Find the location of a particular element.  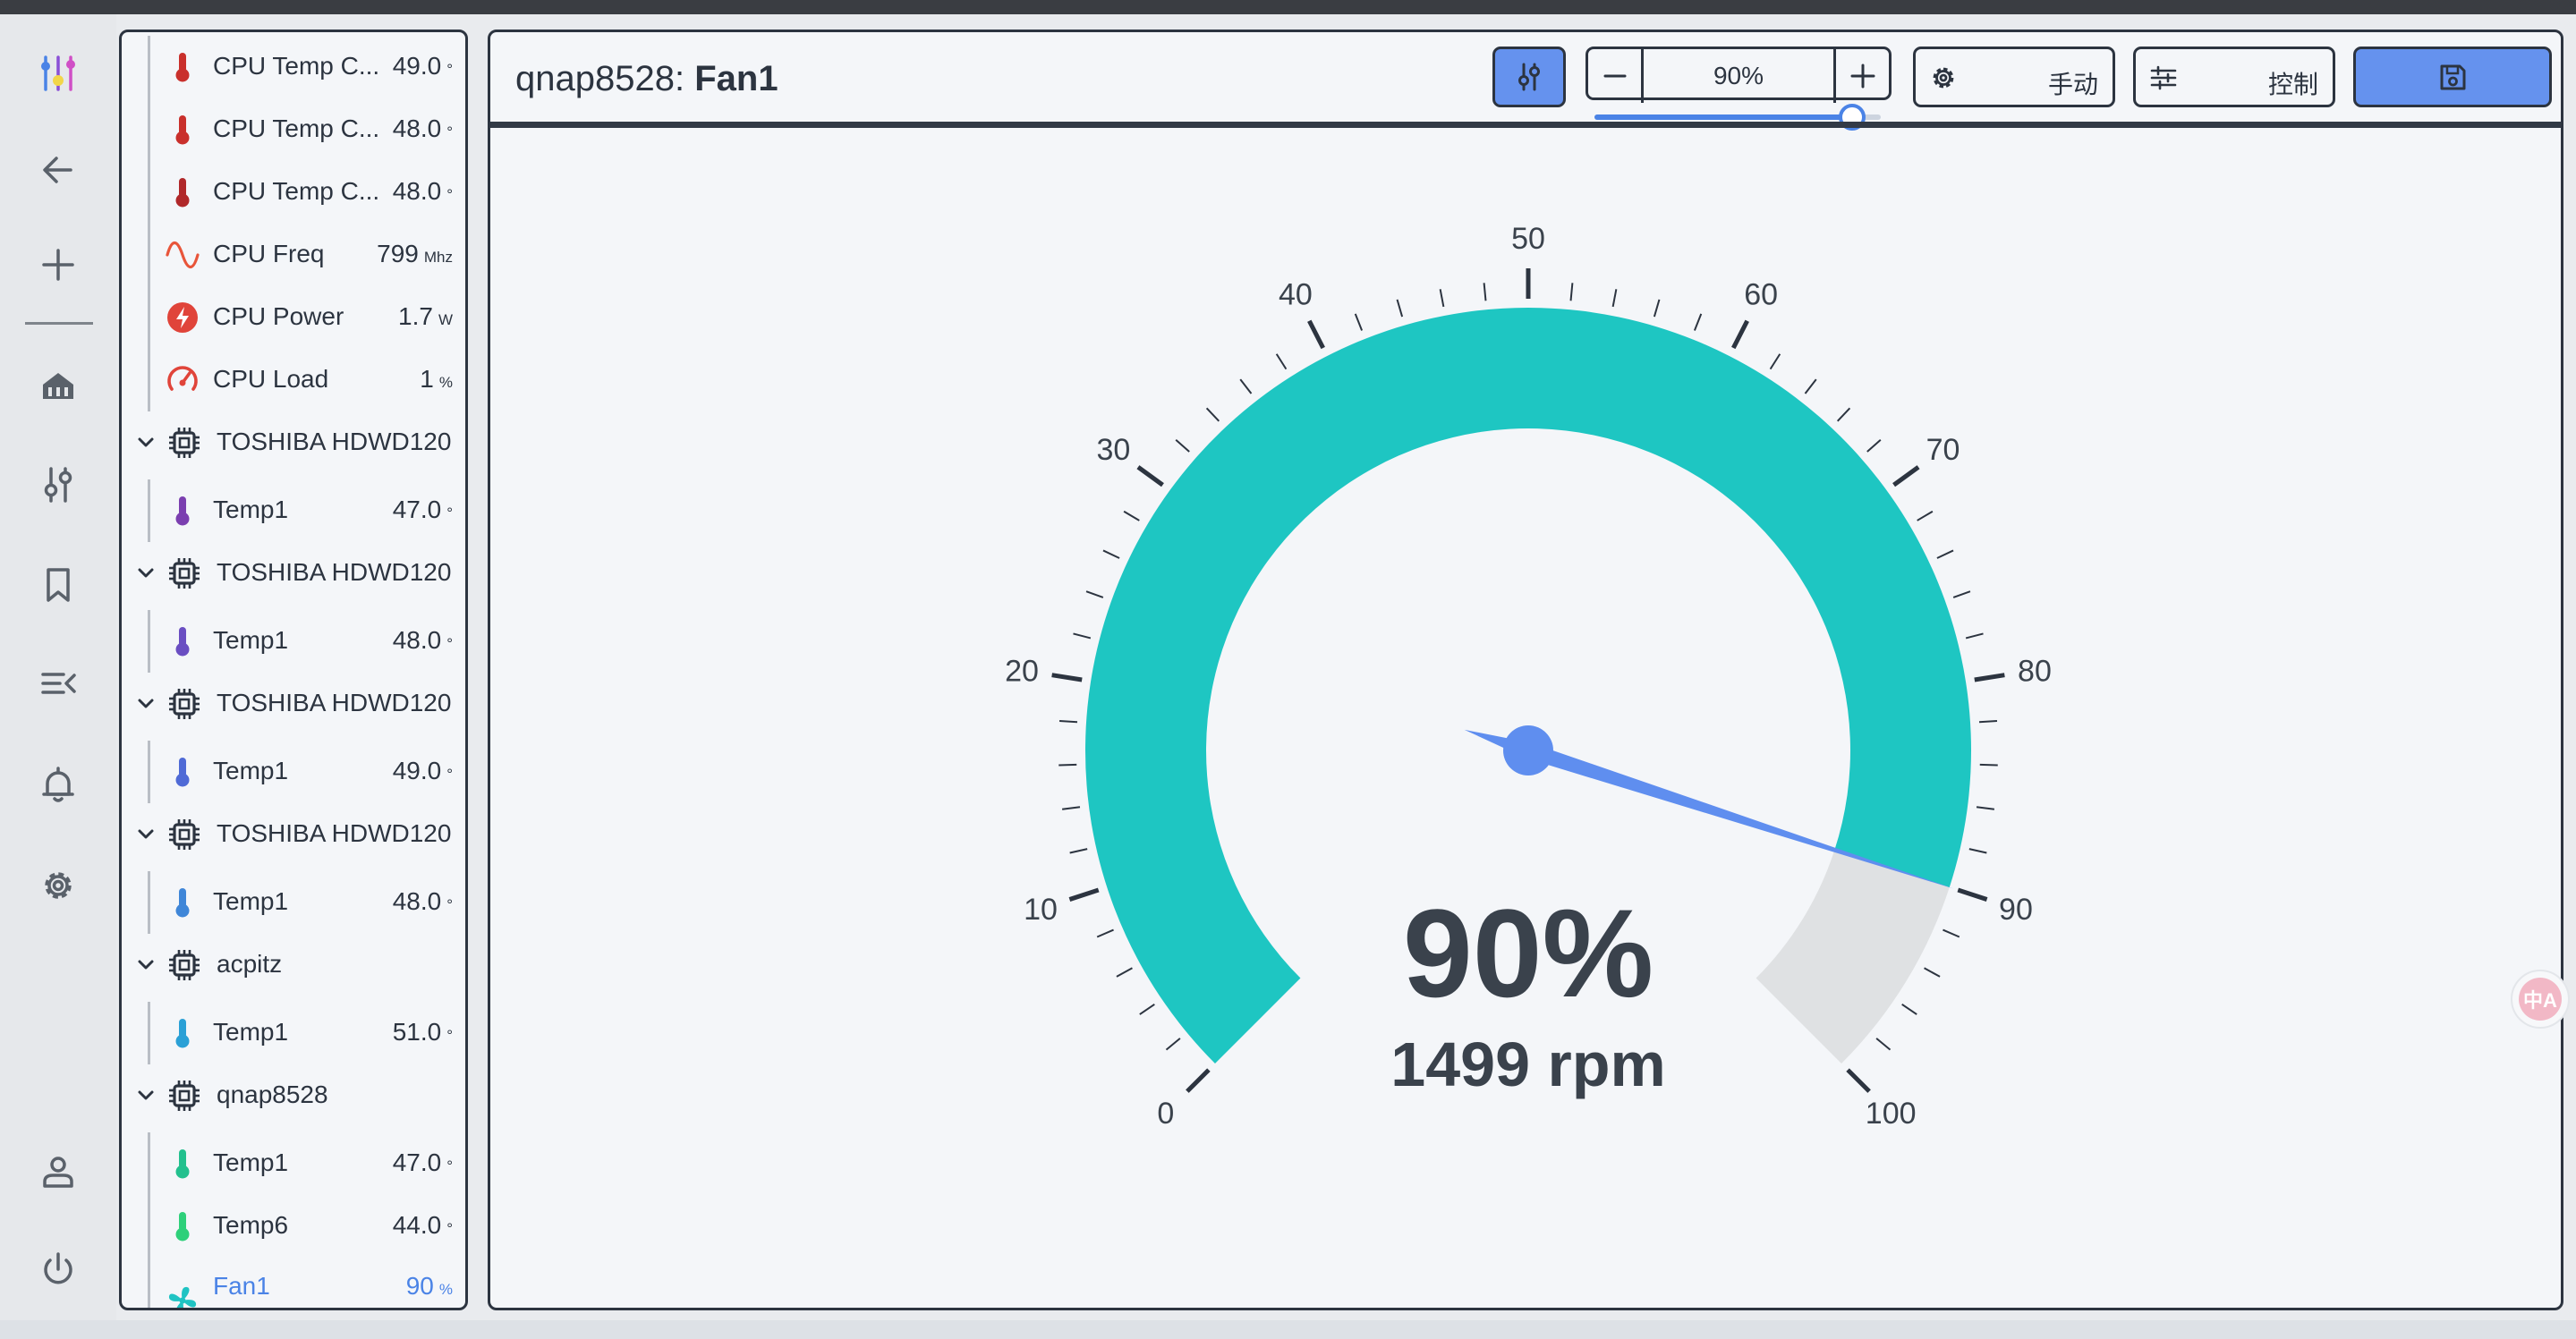

nav-rail is located at coordinates (58, 667).